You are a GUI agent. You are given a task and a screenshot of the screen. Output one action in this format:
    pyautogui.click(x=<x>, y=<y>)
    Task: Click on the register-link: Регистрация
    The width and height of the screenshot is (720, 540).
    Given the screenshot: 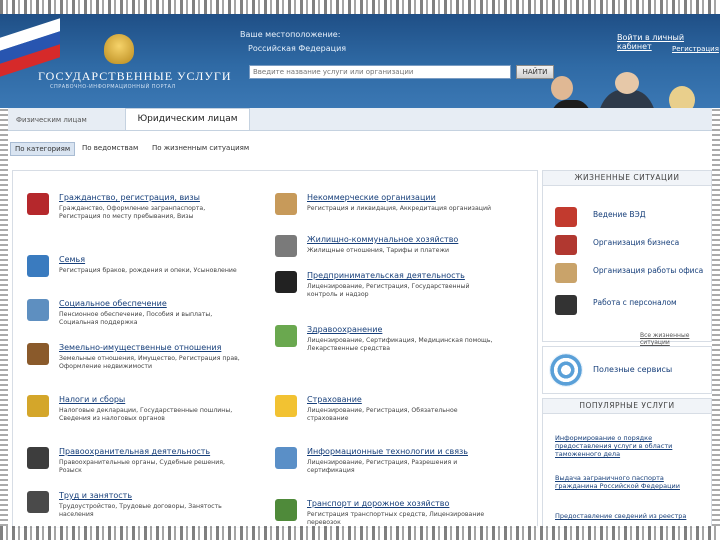 What is the action you would take?
    pyautogui.click(x=695, y=49)
    